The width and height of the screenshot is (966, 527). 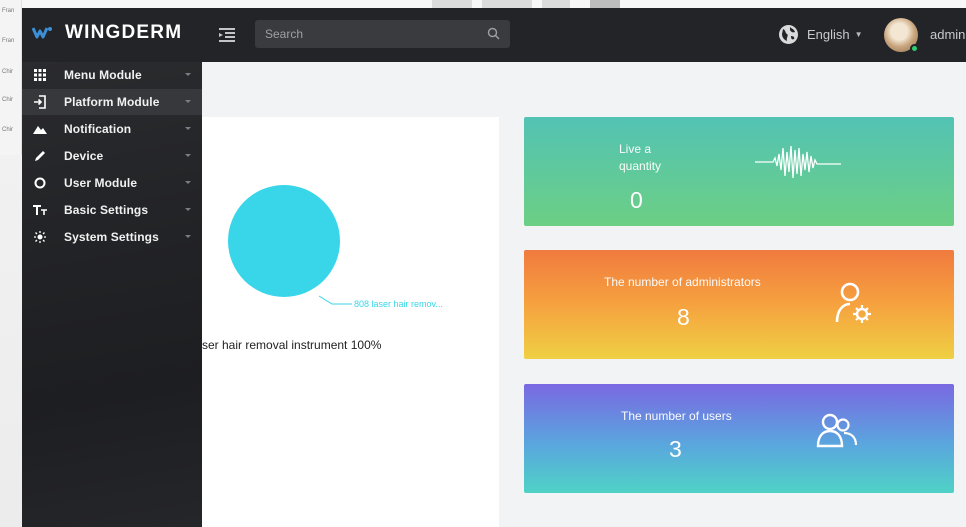 I want to click on sidebar-item-system-settings: System Settings, so click(x=112, y=237).